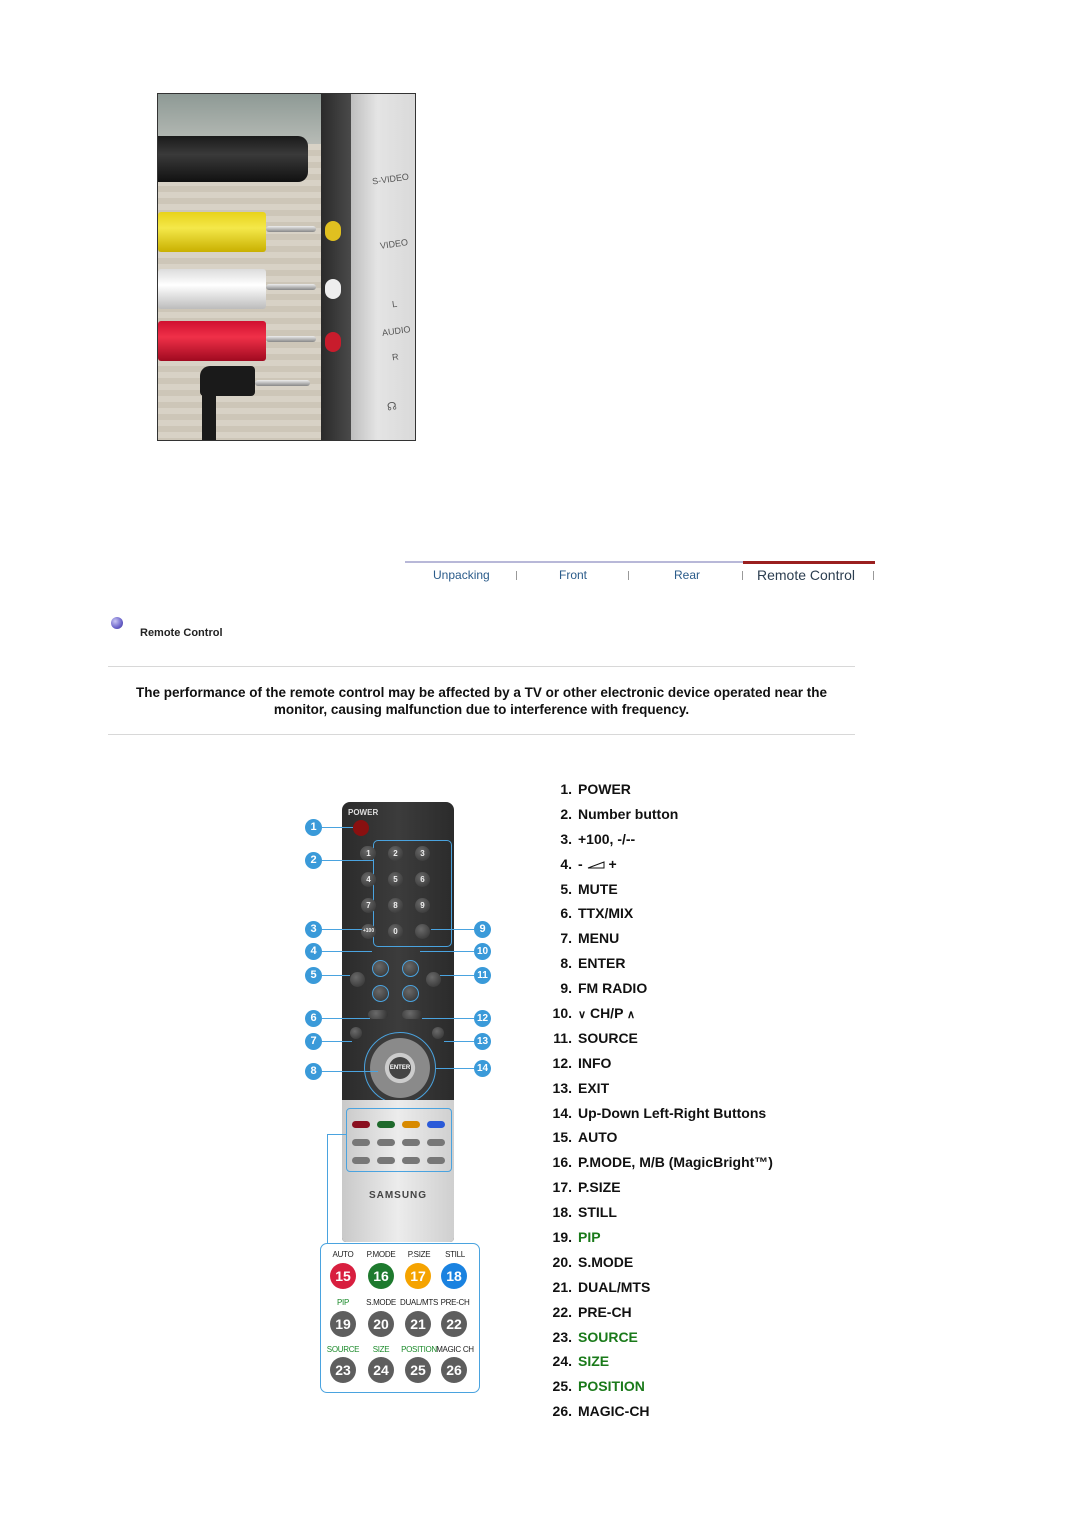  What do you see at coordinates (381, 1370) in the screenshot?
I see `legend-badge-24: 24` at bounding box center [381, 1370].